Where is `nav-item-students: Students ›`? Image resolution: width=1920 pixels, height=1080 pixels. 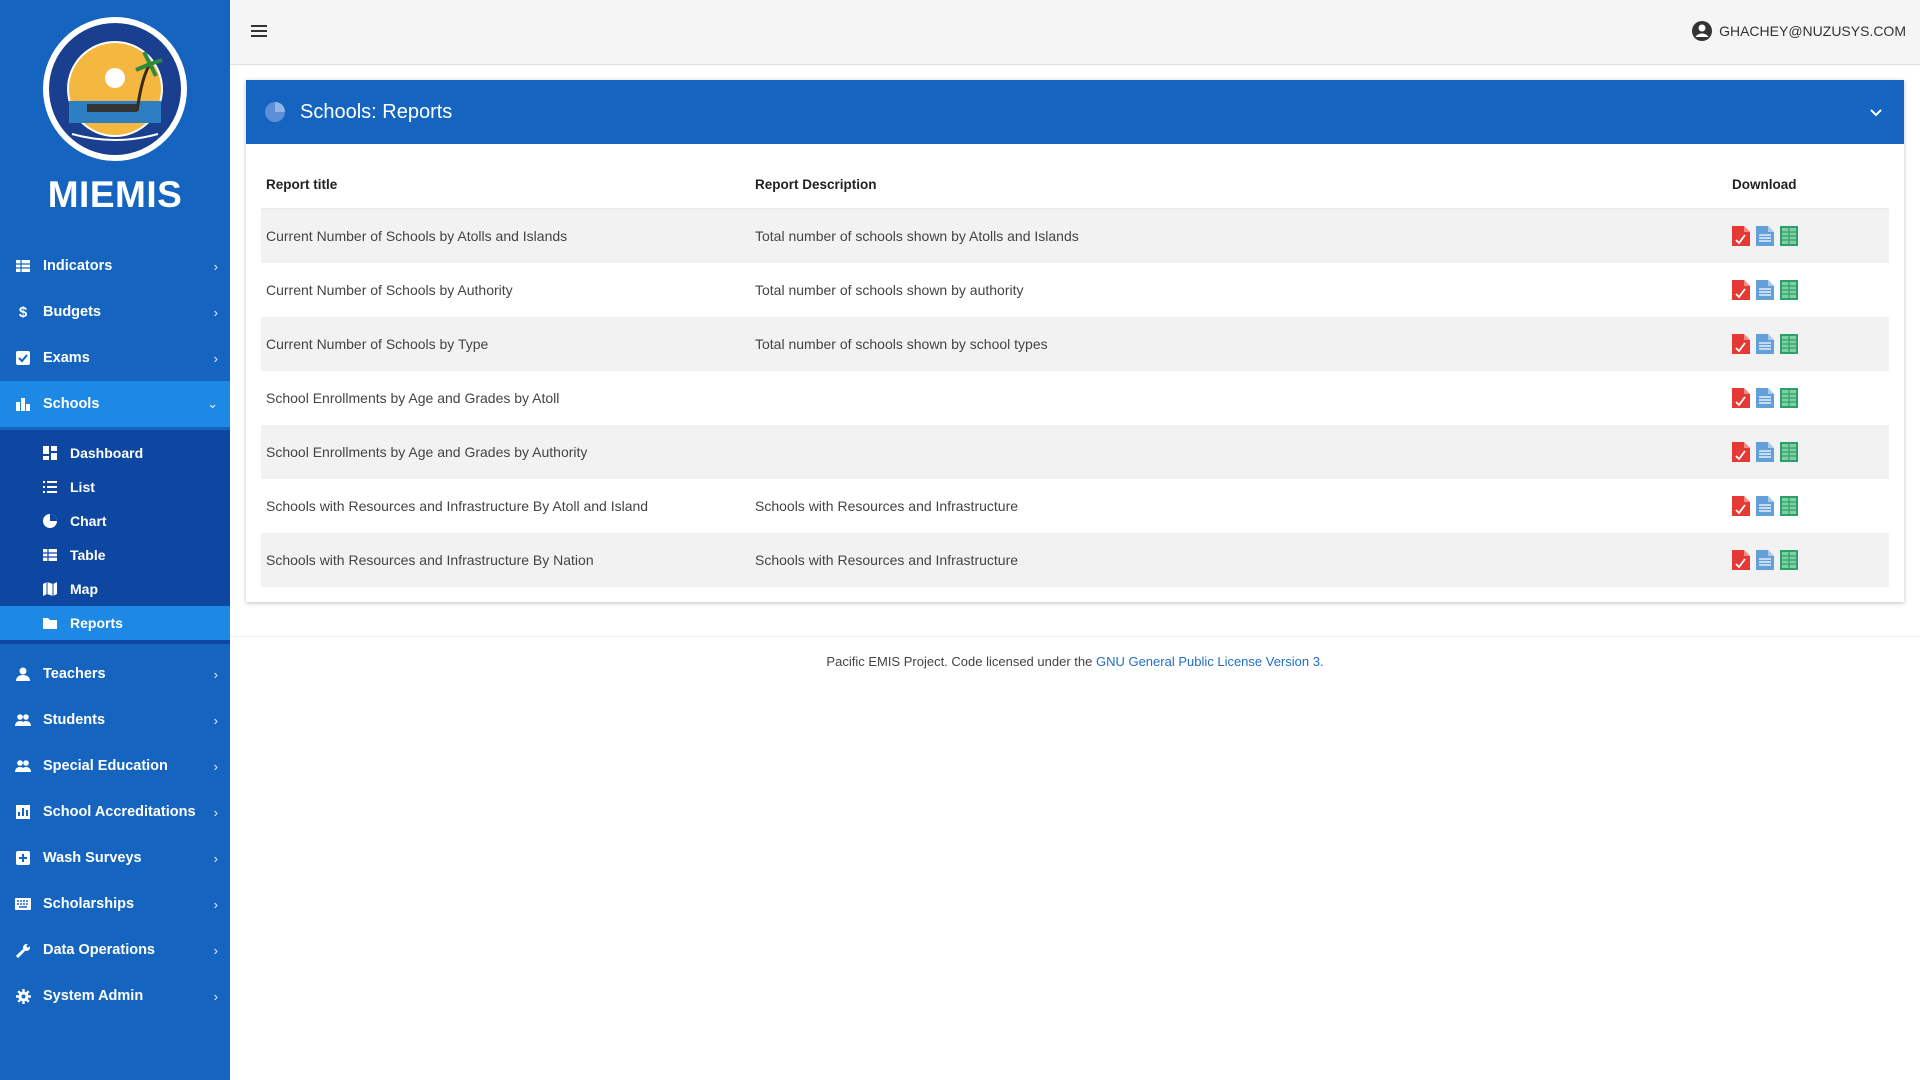 nav-item-students: Students › is located at coordinates (115, 720).